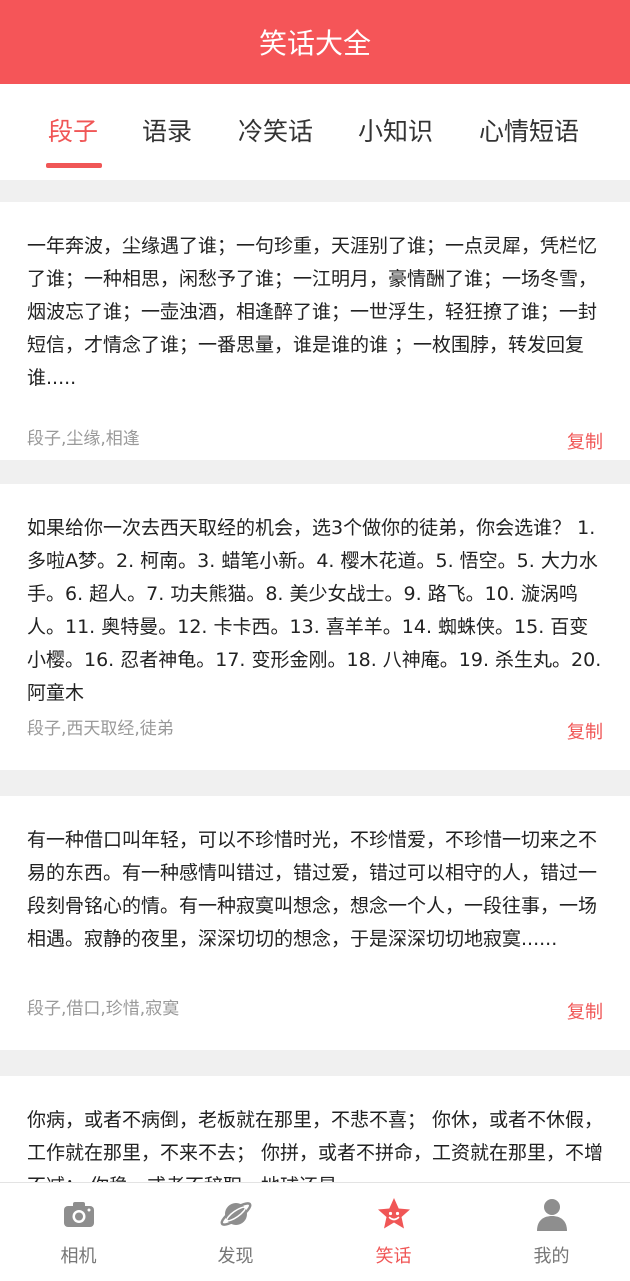 This screenshot has width=630, height=1281. I want to click on post-tags: 段子,尘缘,相逢, so click(83, 439).